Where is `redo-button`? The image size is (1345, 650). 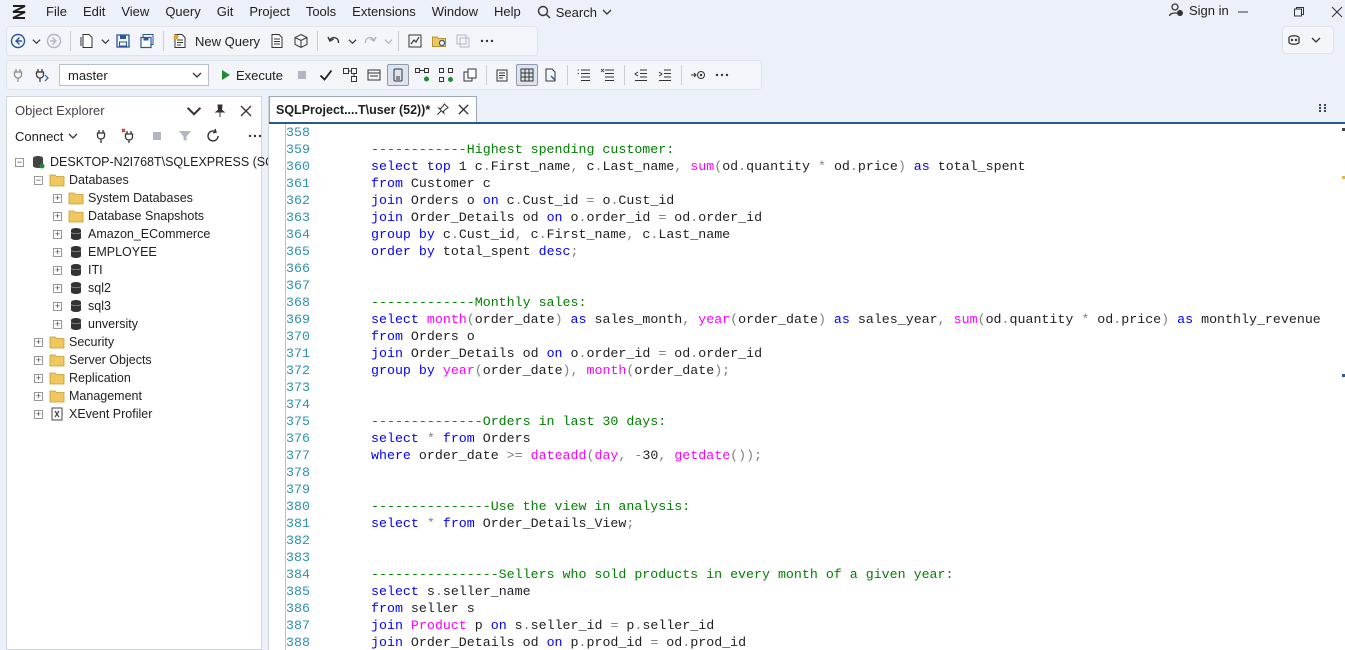 redo-button is located at coordinates (370, 41).